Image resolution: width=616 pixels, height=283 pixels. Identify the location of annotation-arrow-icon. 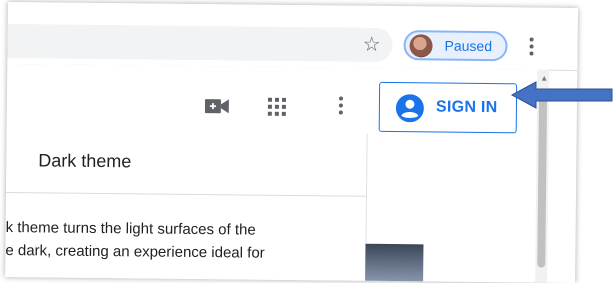
(561, 95).